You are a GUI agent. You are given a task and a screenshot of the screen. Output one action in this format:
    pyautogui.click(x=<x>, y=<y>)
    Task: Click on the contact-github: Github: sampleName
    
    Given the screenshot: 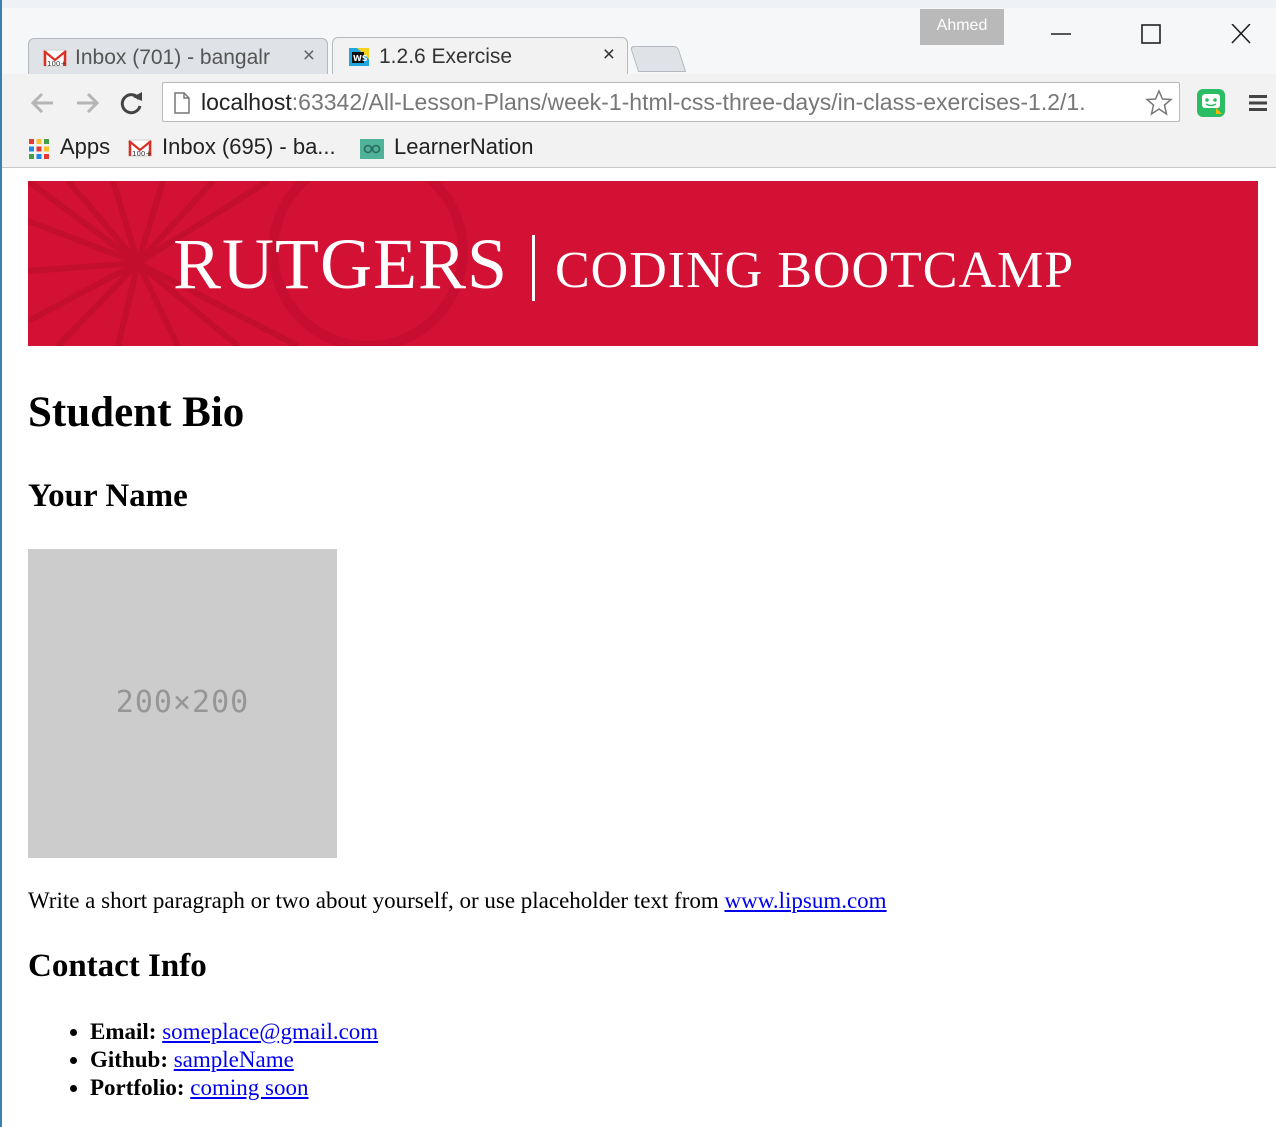 What is the action you would take?
    pyautogui.click(x=234, y=1060)
    